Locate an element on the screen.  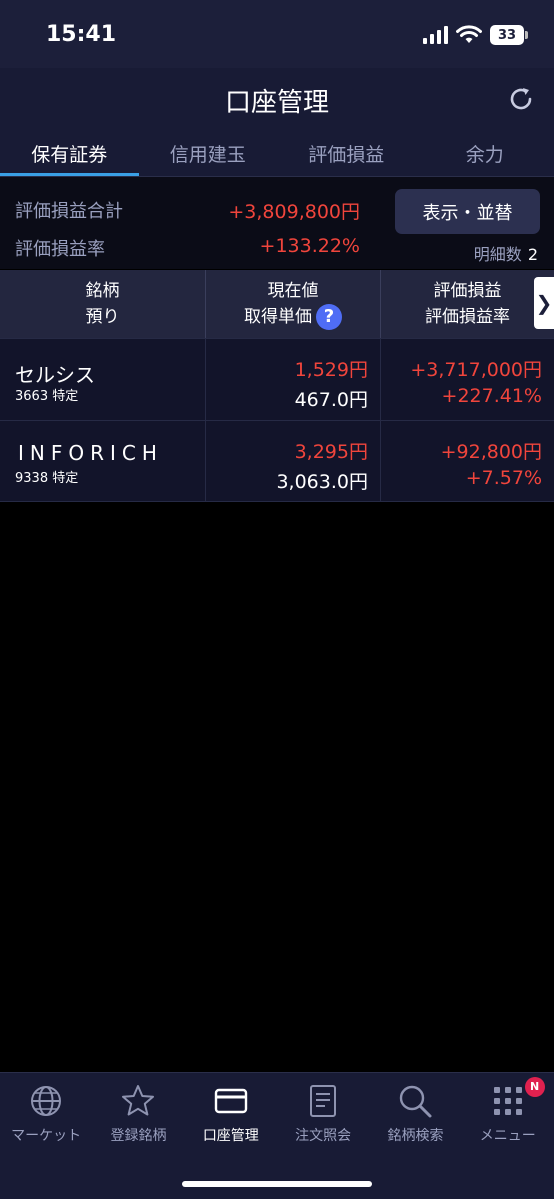
tab-profit-loss: 評価損益 is located at coordinates (346, 153).